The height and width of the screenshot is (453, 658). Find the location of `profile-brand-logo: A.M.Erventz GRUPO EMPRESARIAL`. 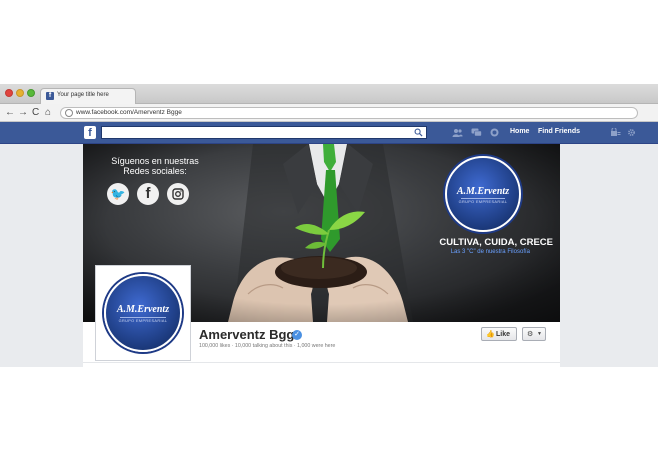

profile-brand-logo: A.M.Erventz GRUPO EMPRESARIAL is located at coordinates (143, 313).